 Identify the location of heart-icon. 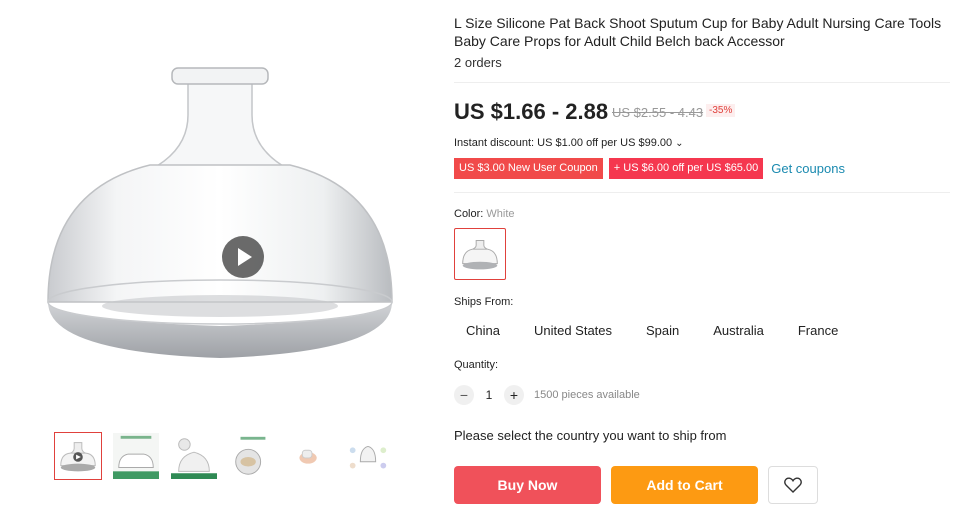
(793, 485).